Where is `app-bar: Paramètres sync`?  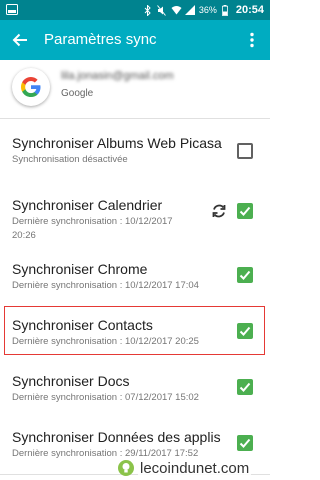
app-bar: Paramètres sync is located at coordinates (135, 40).